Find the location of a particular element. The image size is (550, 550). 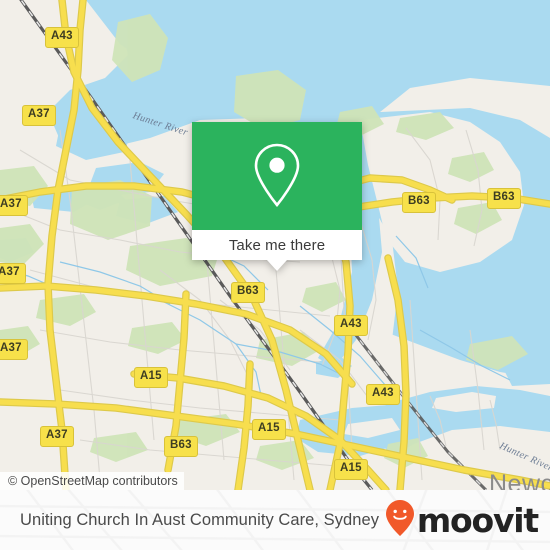

popup-header is located at coordinates (277, 176).